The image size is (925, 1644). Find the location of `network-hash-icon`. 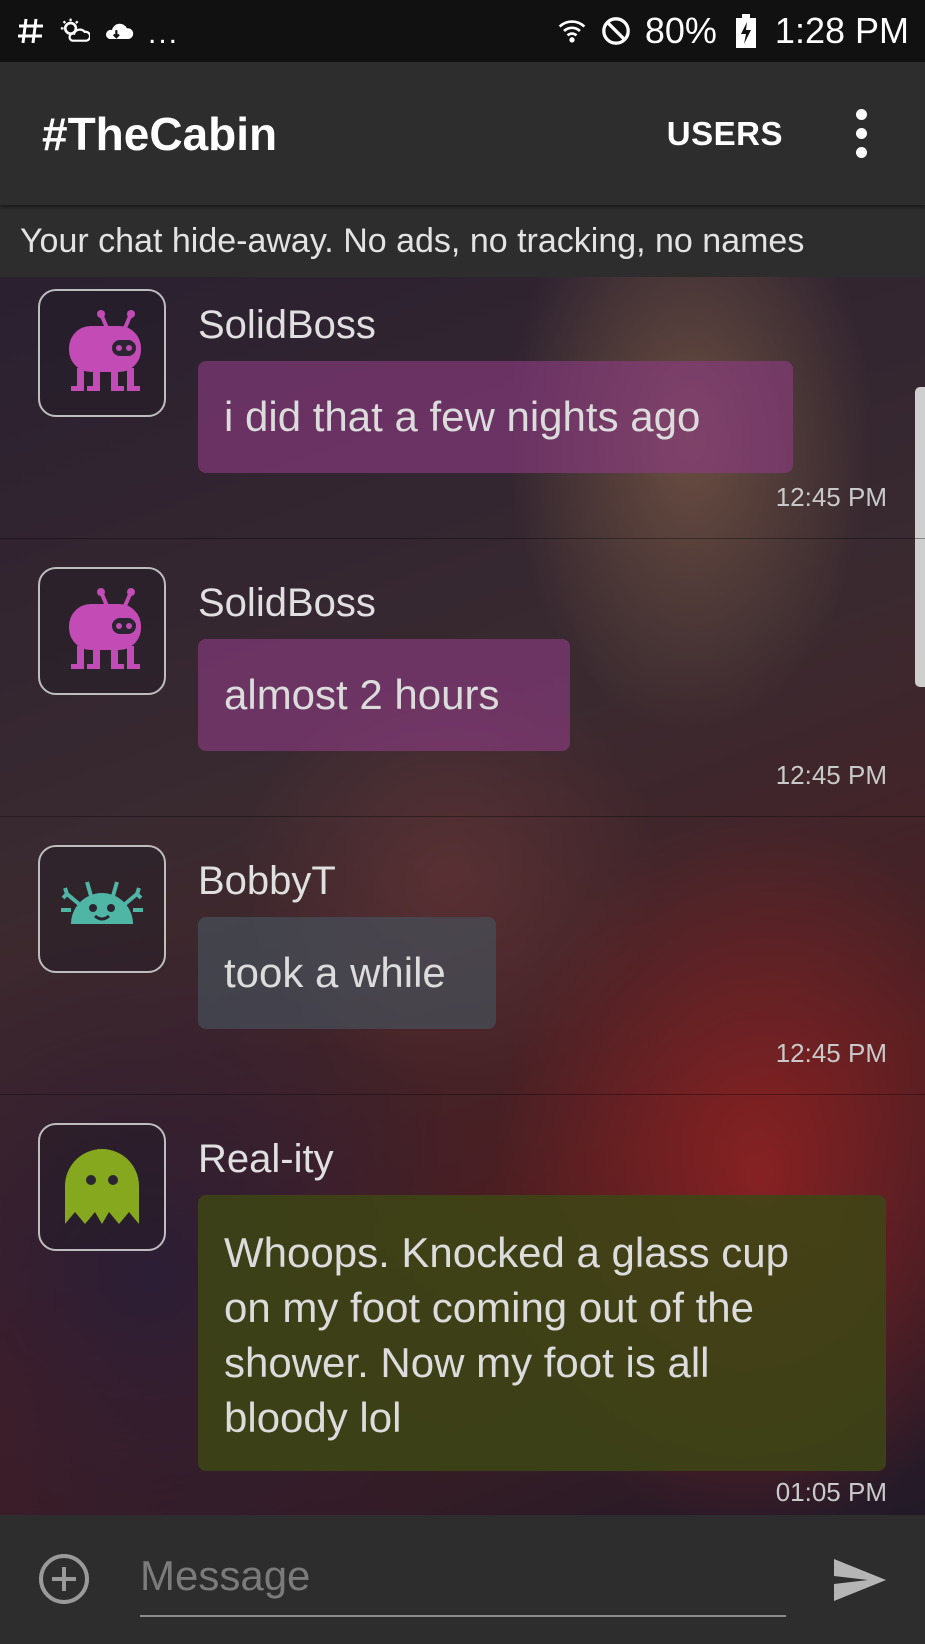

network-hash-icon is located at coordinates (31, 31).